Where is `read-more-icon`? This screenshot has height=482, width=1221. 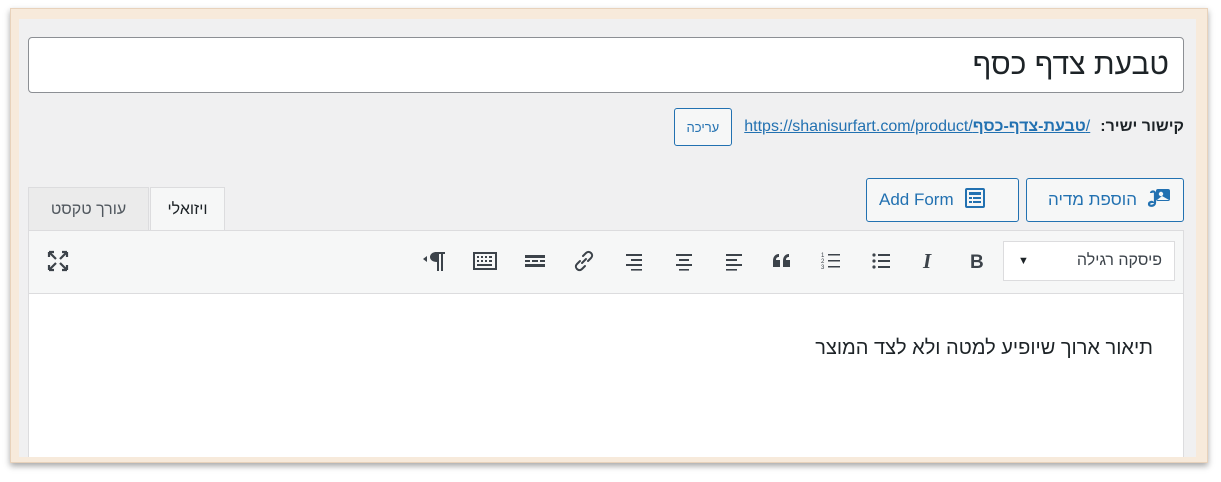
read-more-icon is located at coordinates (535, 261).